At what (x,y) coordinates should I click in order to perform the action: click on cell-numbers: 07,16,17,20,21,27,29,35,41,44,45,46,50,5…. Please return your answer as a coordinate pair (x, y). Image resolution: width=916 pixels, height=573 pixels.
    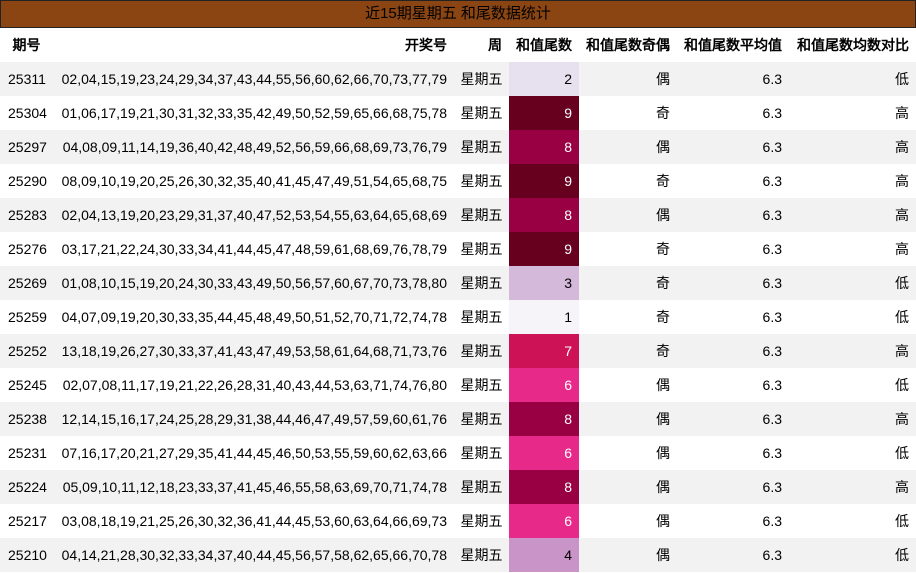
    Looking at the image, I should click on (253, 453).